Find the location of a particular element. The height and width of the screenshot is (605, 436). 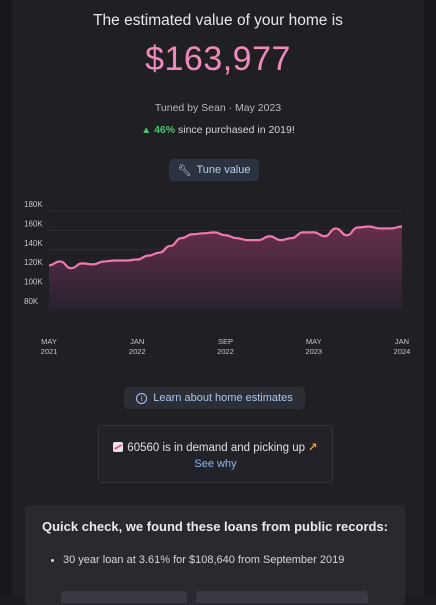

info-icon: i is located at coordinates (142, 398).